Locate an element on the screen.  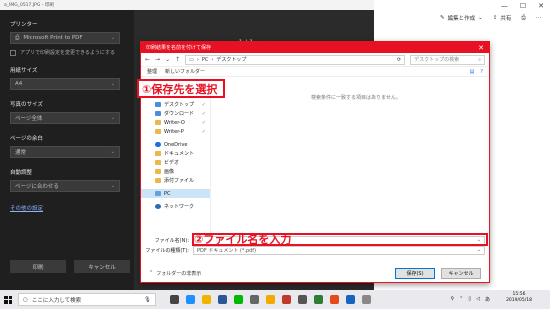
nav-item-writer-o: Writer-O ✓ is located at coordinates (175, 122).